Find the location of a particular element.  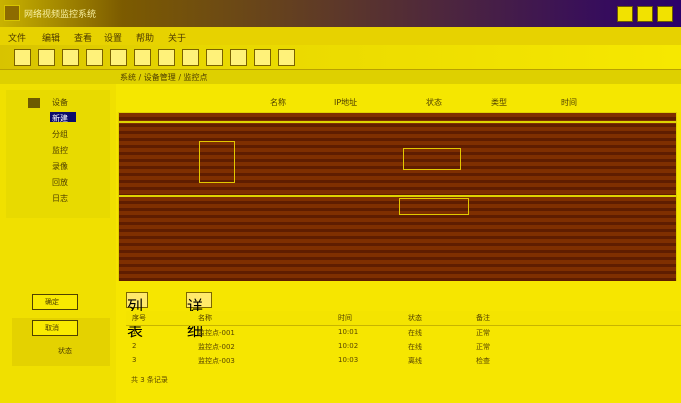

sidebar-item-log: 日志 is located at coordinates (60, 198).